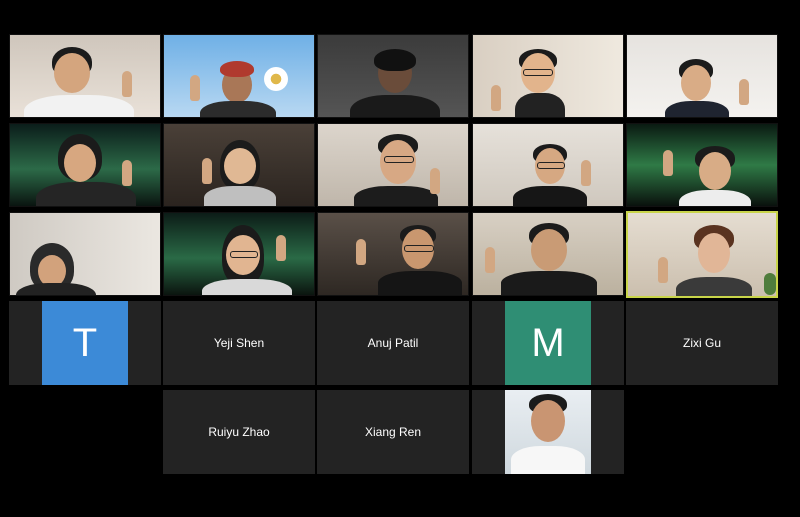  I want to click on profile-photo-tile, so click(548, 432).